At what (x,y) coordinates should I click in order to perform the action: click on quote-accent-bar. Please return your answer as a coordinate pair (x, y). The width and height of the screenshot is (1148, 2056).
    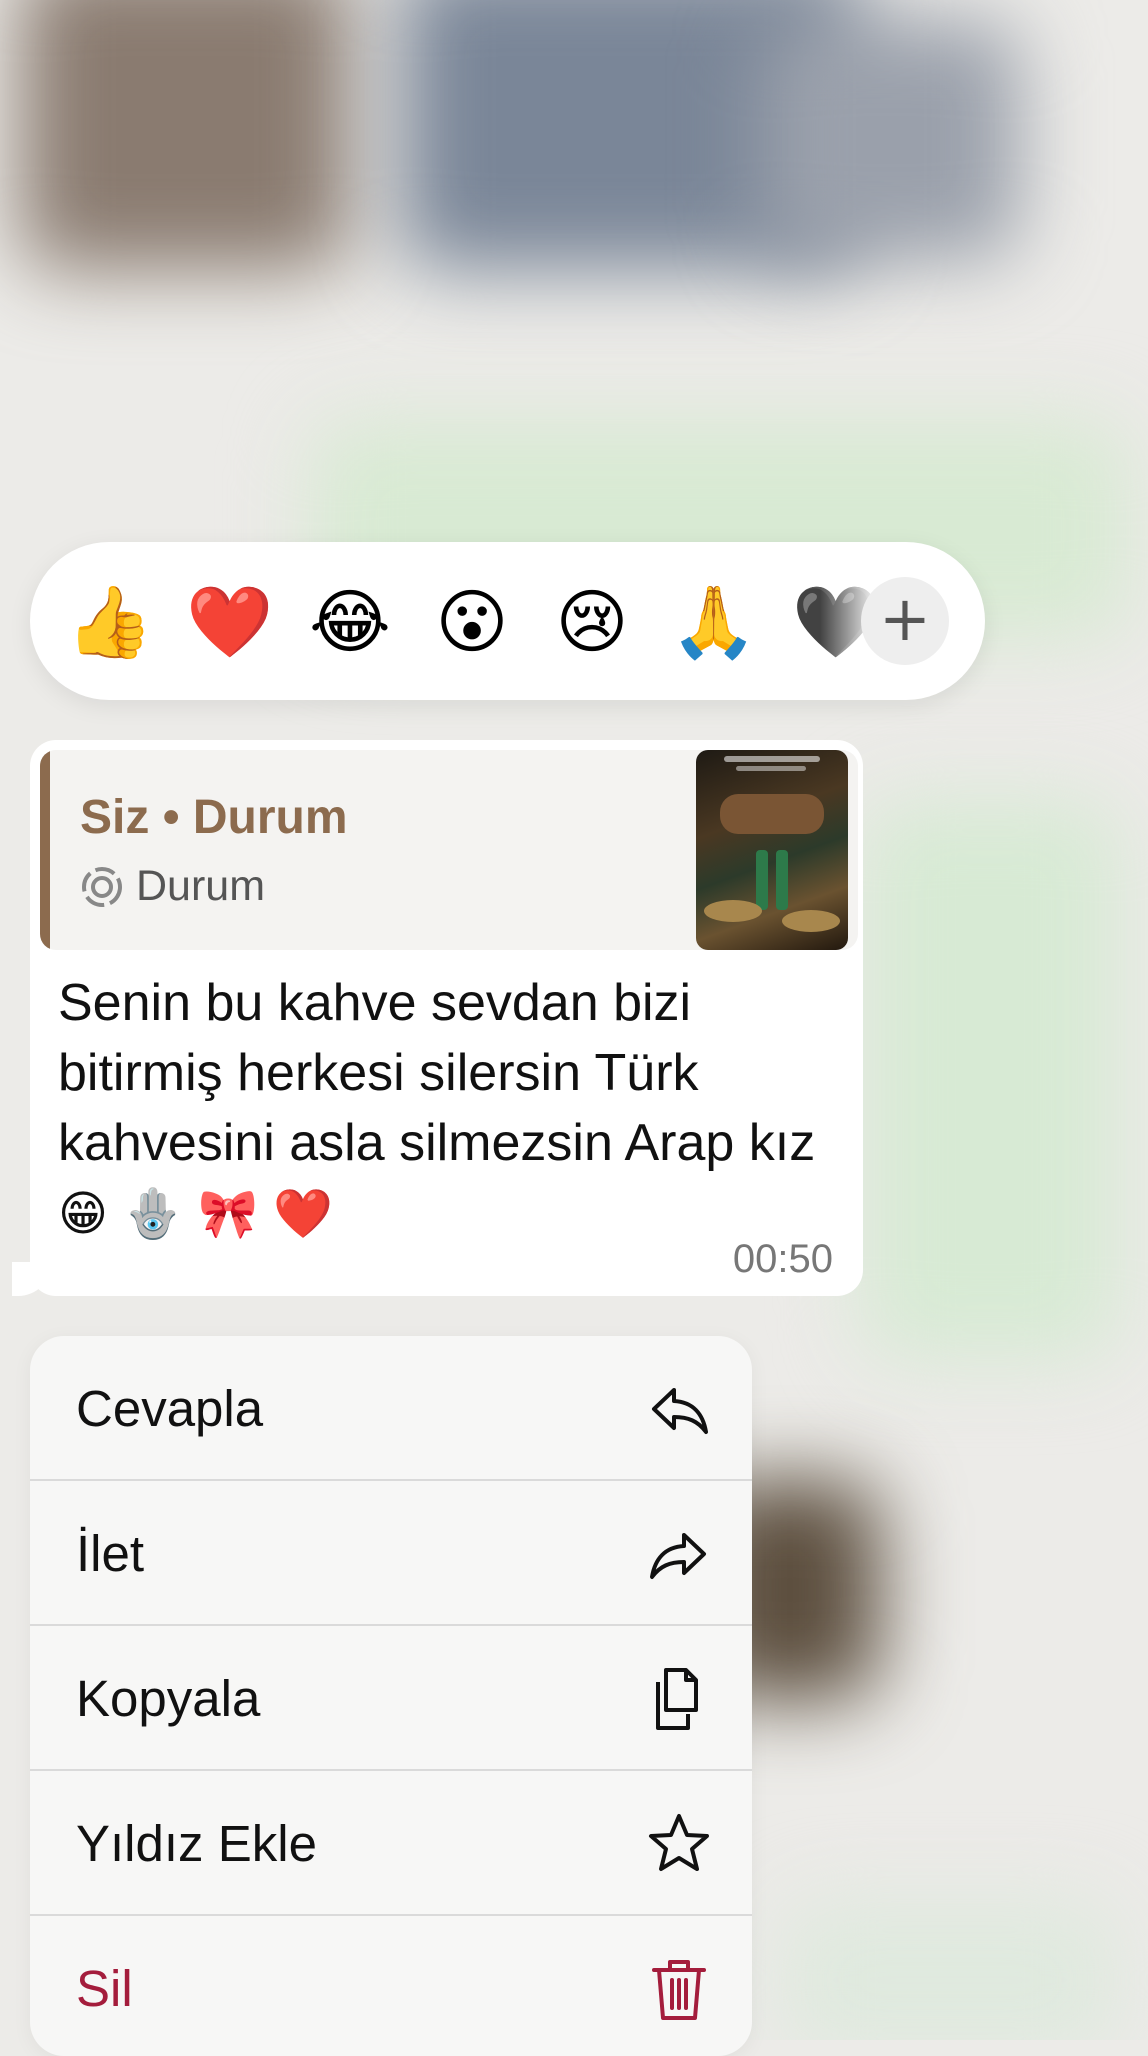
    Looking at the image, I should click on (45, 850).